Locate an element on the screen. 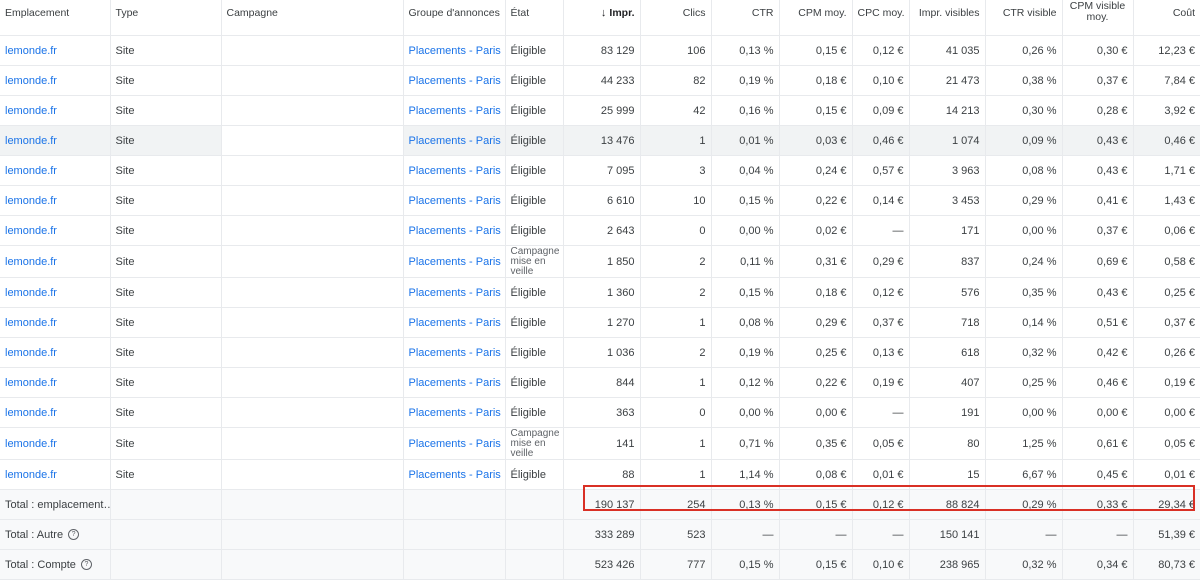 The width and height of the screenshot is (1200, 580). totals-impr-cell: 523 426 is located at coordinates (602, 564).